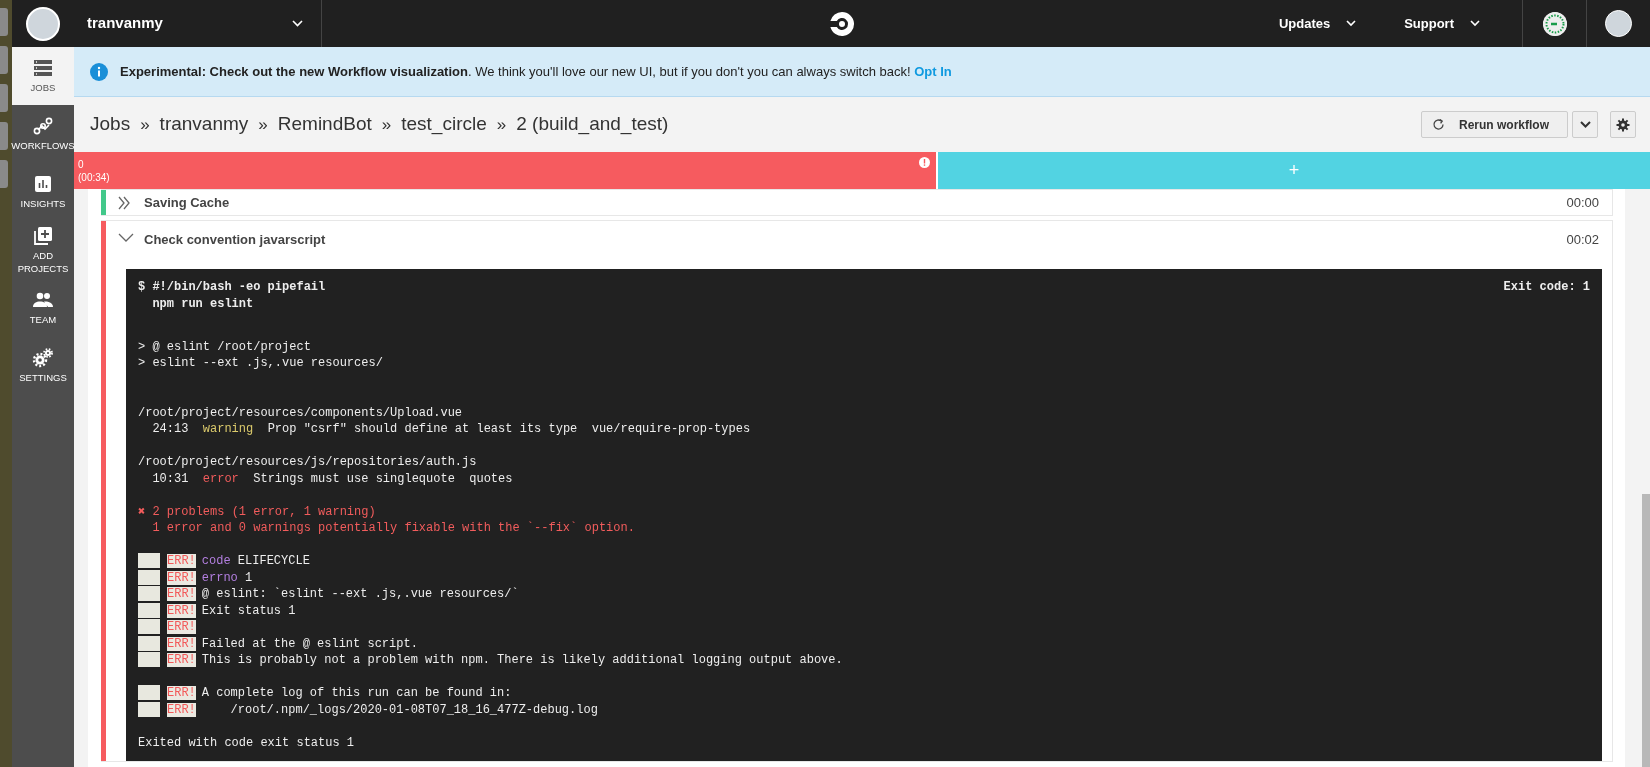 The width and height of the screenshot is (1650, 767). Describe the element at coordinates (110, 124) in the screenshot. I see `breadcrumb-link: Jobs` at that location.